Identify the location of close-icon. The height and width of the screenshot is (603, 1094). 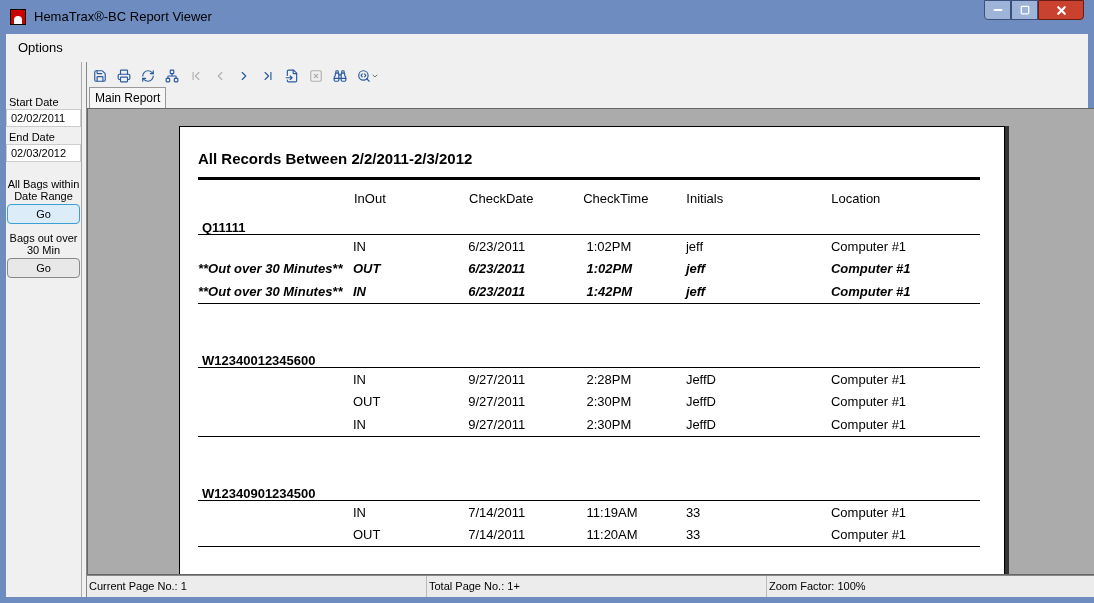
(1061, 10).